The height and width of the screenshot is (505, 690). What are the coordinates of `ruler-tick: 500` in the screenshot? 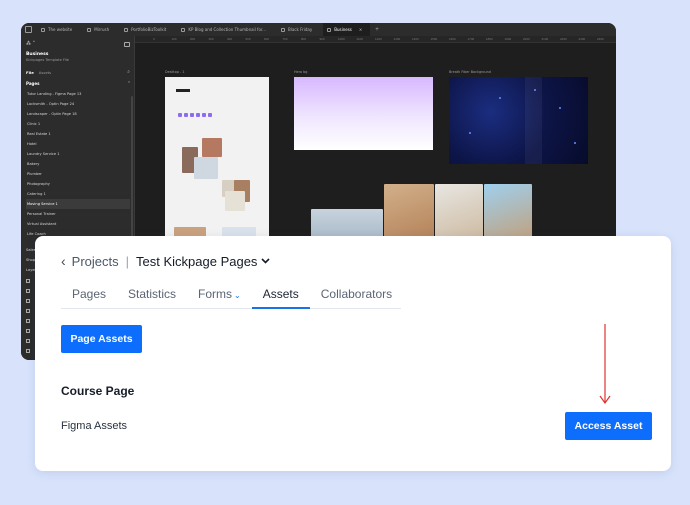 It's located at (248, 39).